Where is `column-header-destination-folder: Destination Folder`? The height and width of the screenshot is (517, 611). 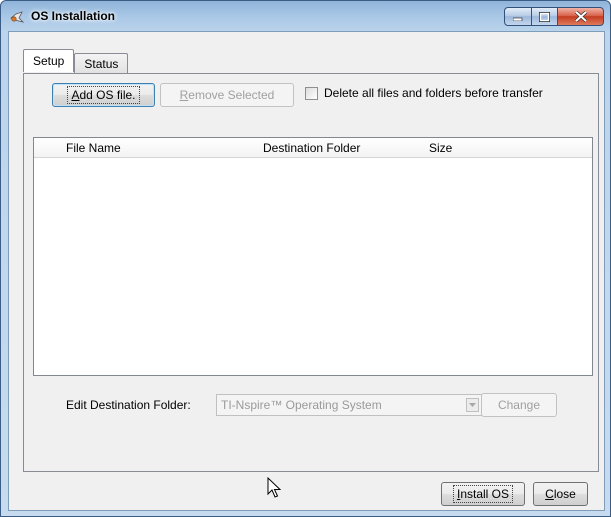 column-header-destination-folder: Destination Folder is located at coordinates (311, 148).